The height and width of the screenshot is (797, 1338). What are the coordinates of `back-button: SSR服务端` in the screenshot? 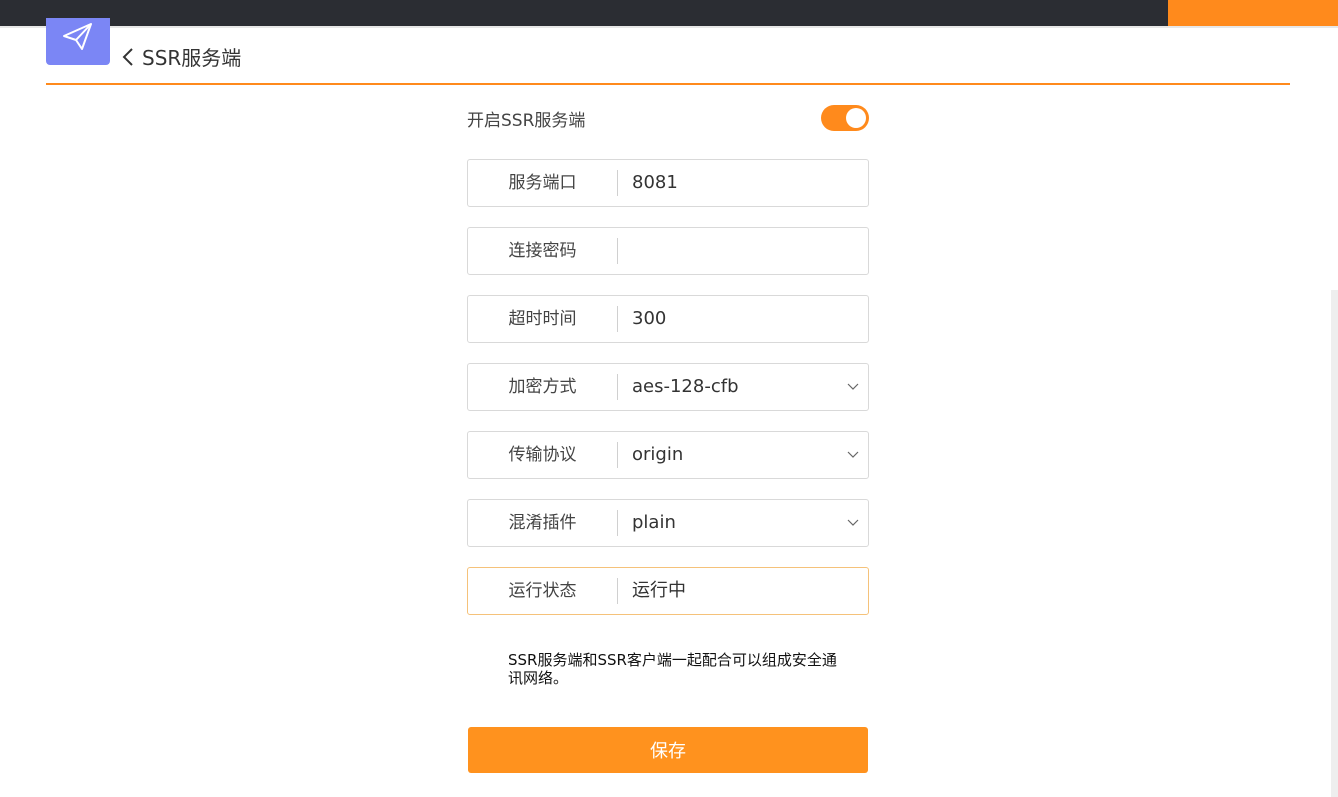 It's located at (181, 56).